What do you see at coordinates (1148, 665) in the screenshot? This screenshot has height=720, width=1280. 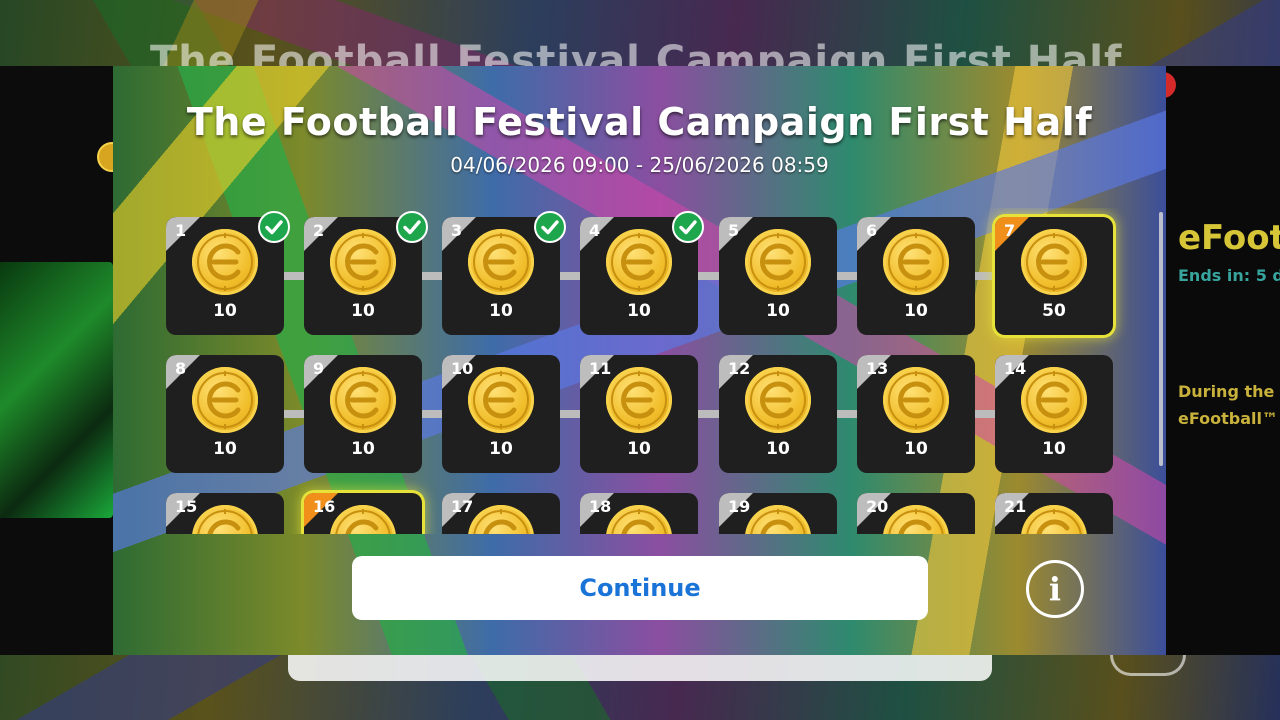 I see `background-circle-ghost` at bounding box center [1148, 665].